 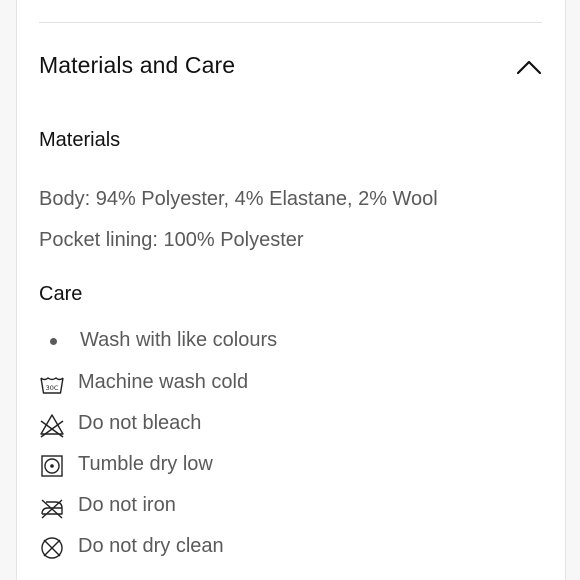 What do you see at coordinates (290, 22) in the screenshot?
I see `section-divider` at bounding box center [290, 22].